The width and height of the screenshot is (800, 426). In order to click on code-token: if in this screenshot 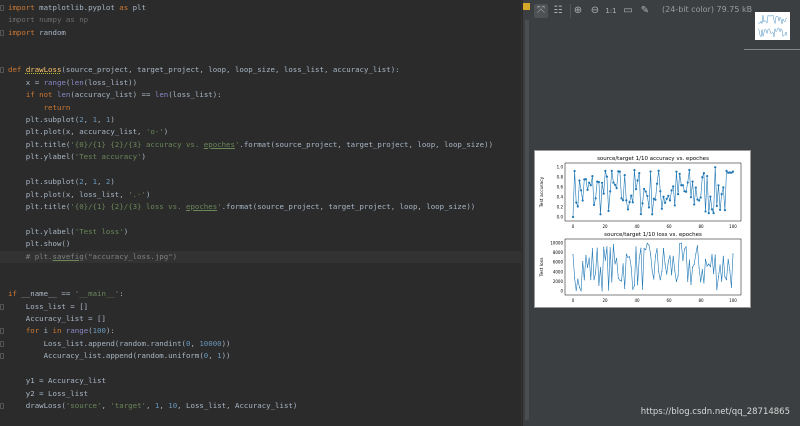, I will do `click(15, 294)`.